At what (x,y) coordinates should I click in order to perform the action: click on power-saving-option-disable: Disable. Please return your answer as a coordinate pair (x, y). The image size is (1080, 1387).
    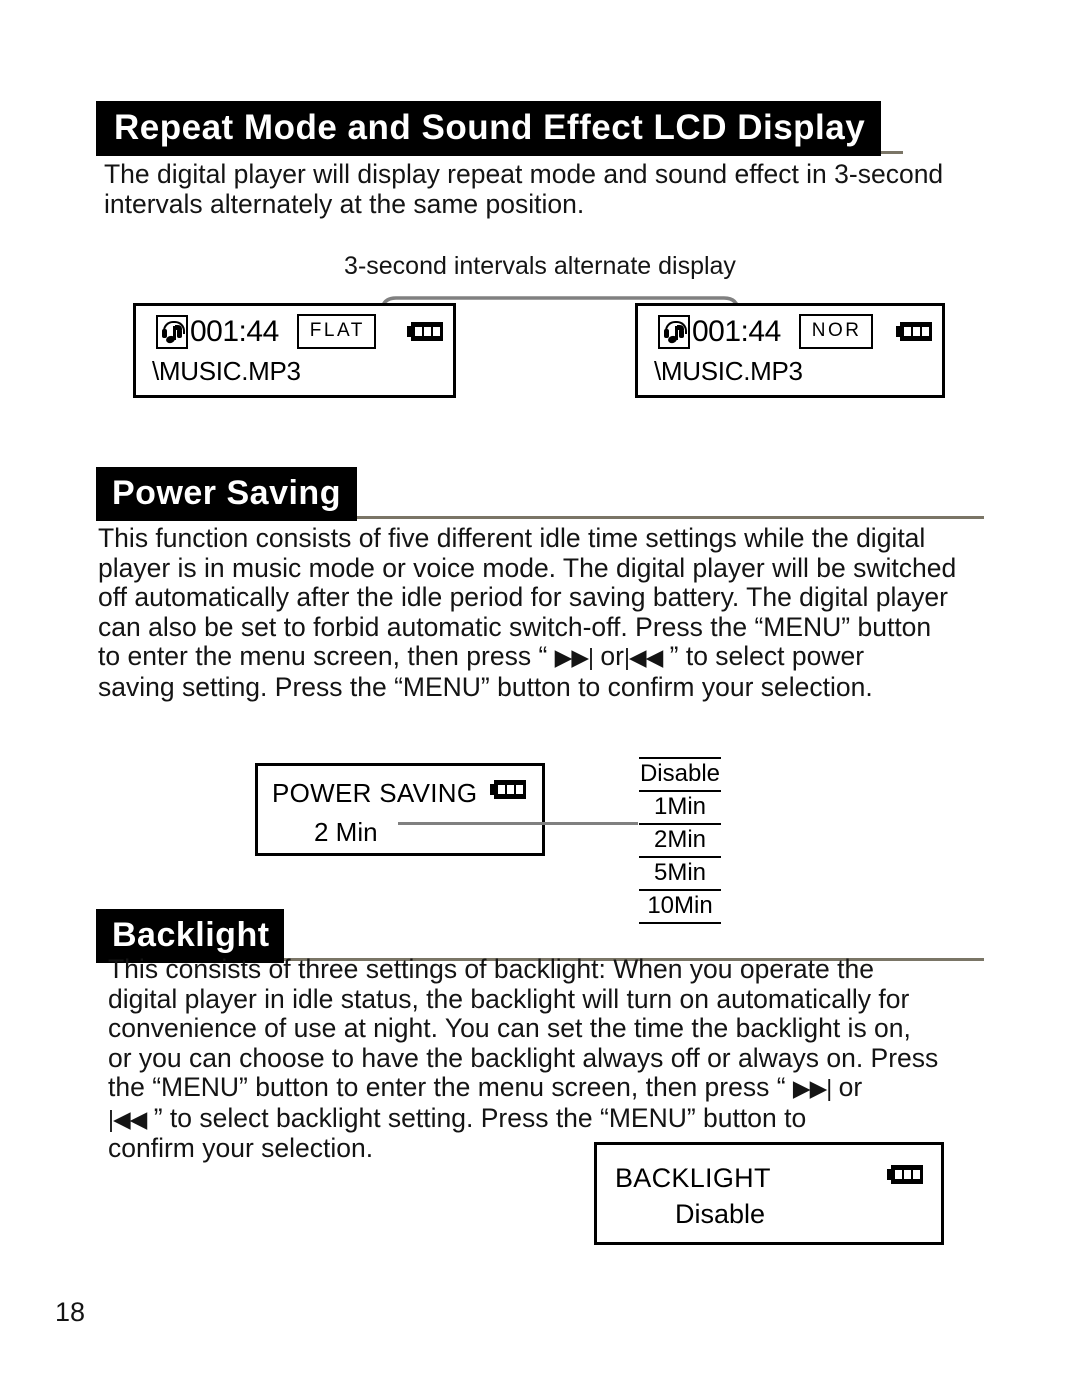
    Looking at the image, I should click on (680, 774).